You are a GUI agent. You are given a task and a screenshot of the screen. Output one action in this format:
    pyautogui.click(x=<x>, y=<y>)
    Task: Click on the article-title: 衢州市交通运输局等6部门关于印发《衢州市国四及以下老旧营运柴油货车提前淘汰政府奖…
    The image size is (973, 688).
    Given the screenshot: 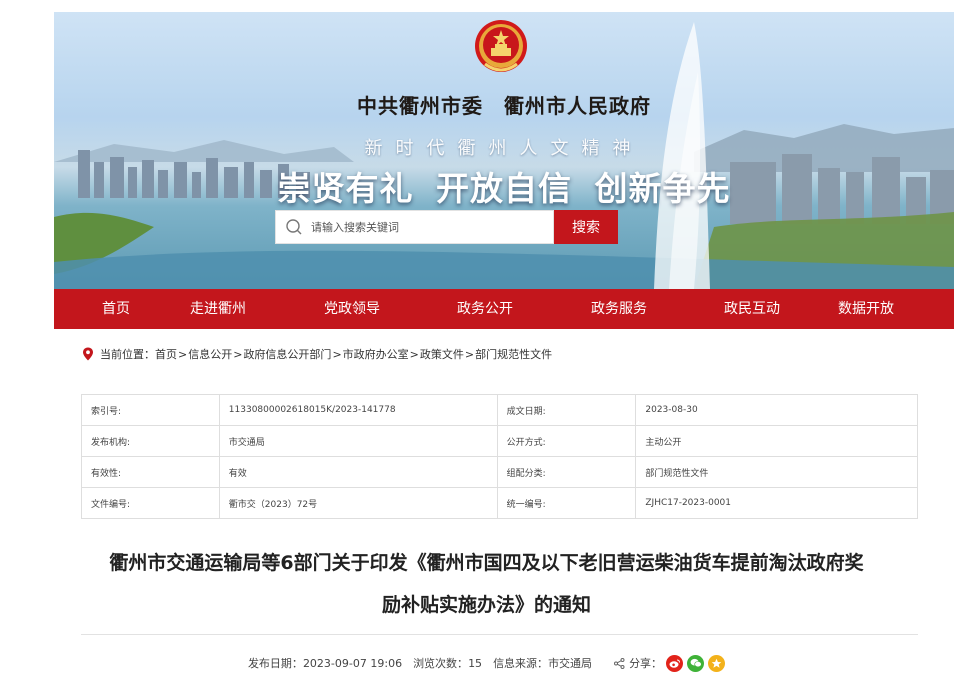 What is the action you would take?
    pyautogui.click(x=486, y=584)
    